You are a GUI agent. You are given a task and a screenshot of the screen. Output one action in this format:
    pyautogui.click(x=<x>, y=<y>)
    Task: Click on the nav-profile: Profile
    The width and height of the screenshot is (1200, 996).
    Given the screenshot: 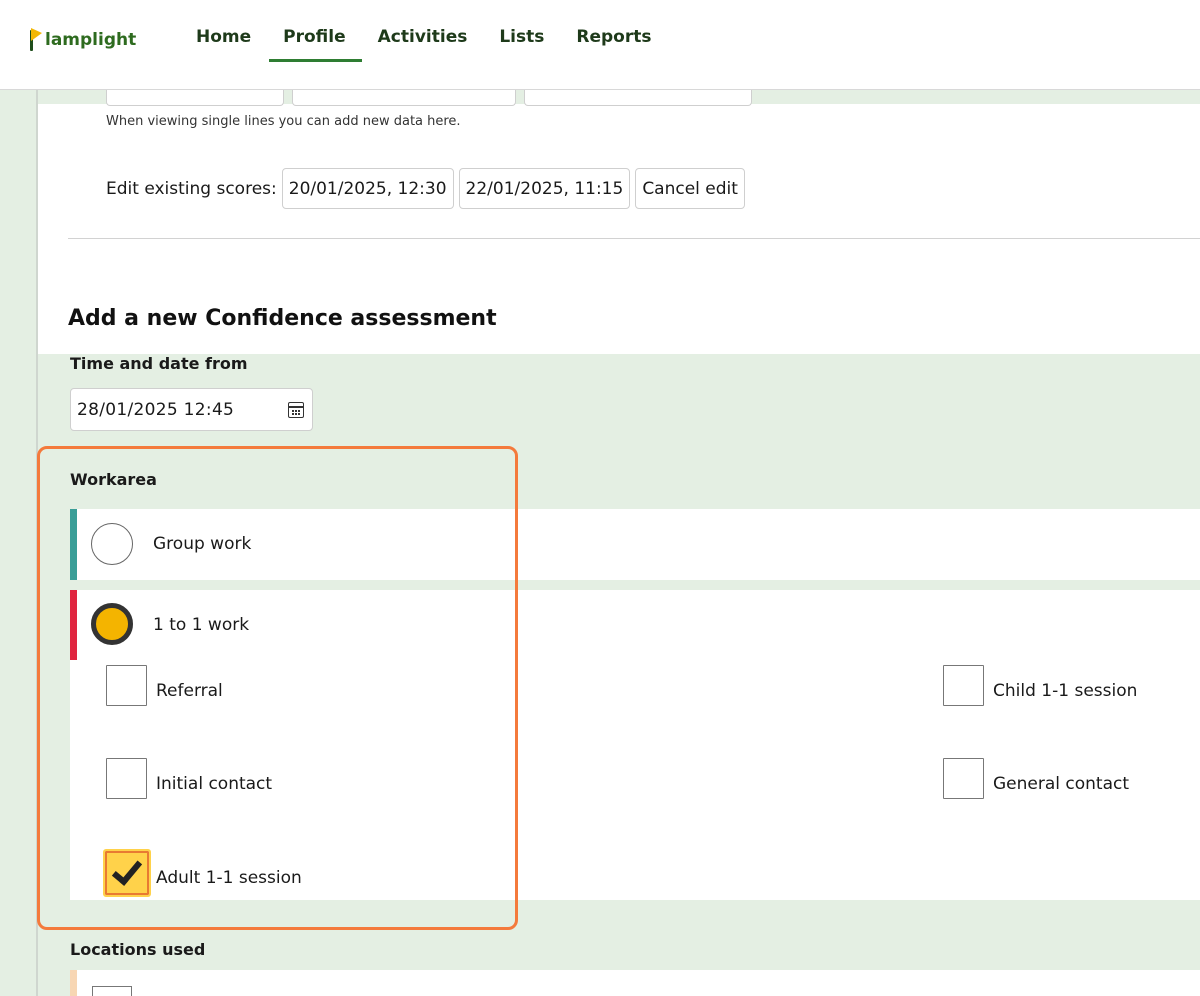 What is the action you would take?
    pyautogui.click(x=315, y=31)
    